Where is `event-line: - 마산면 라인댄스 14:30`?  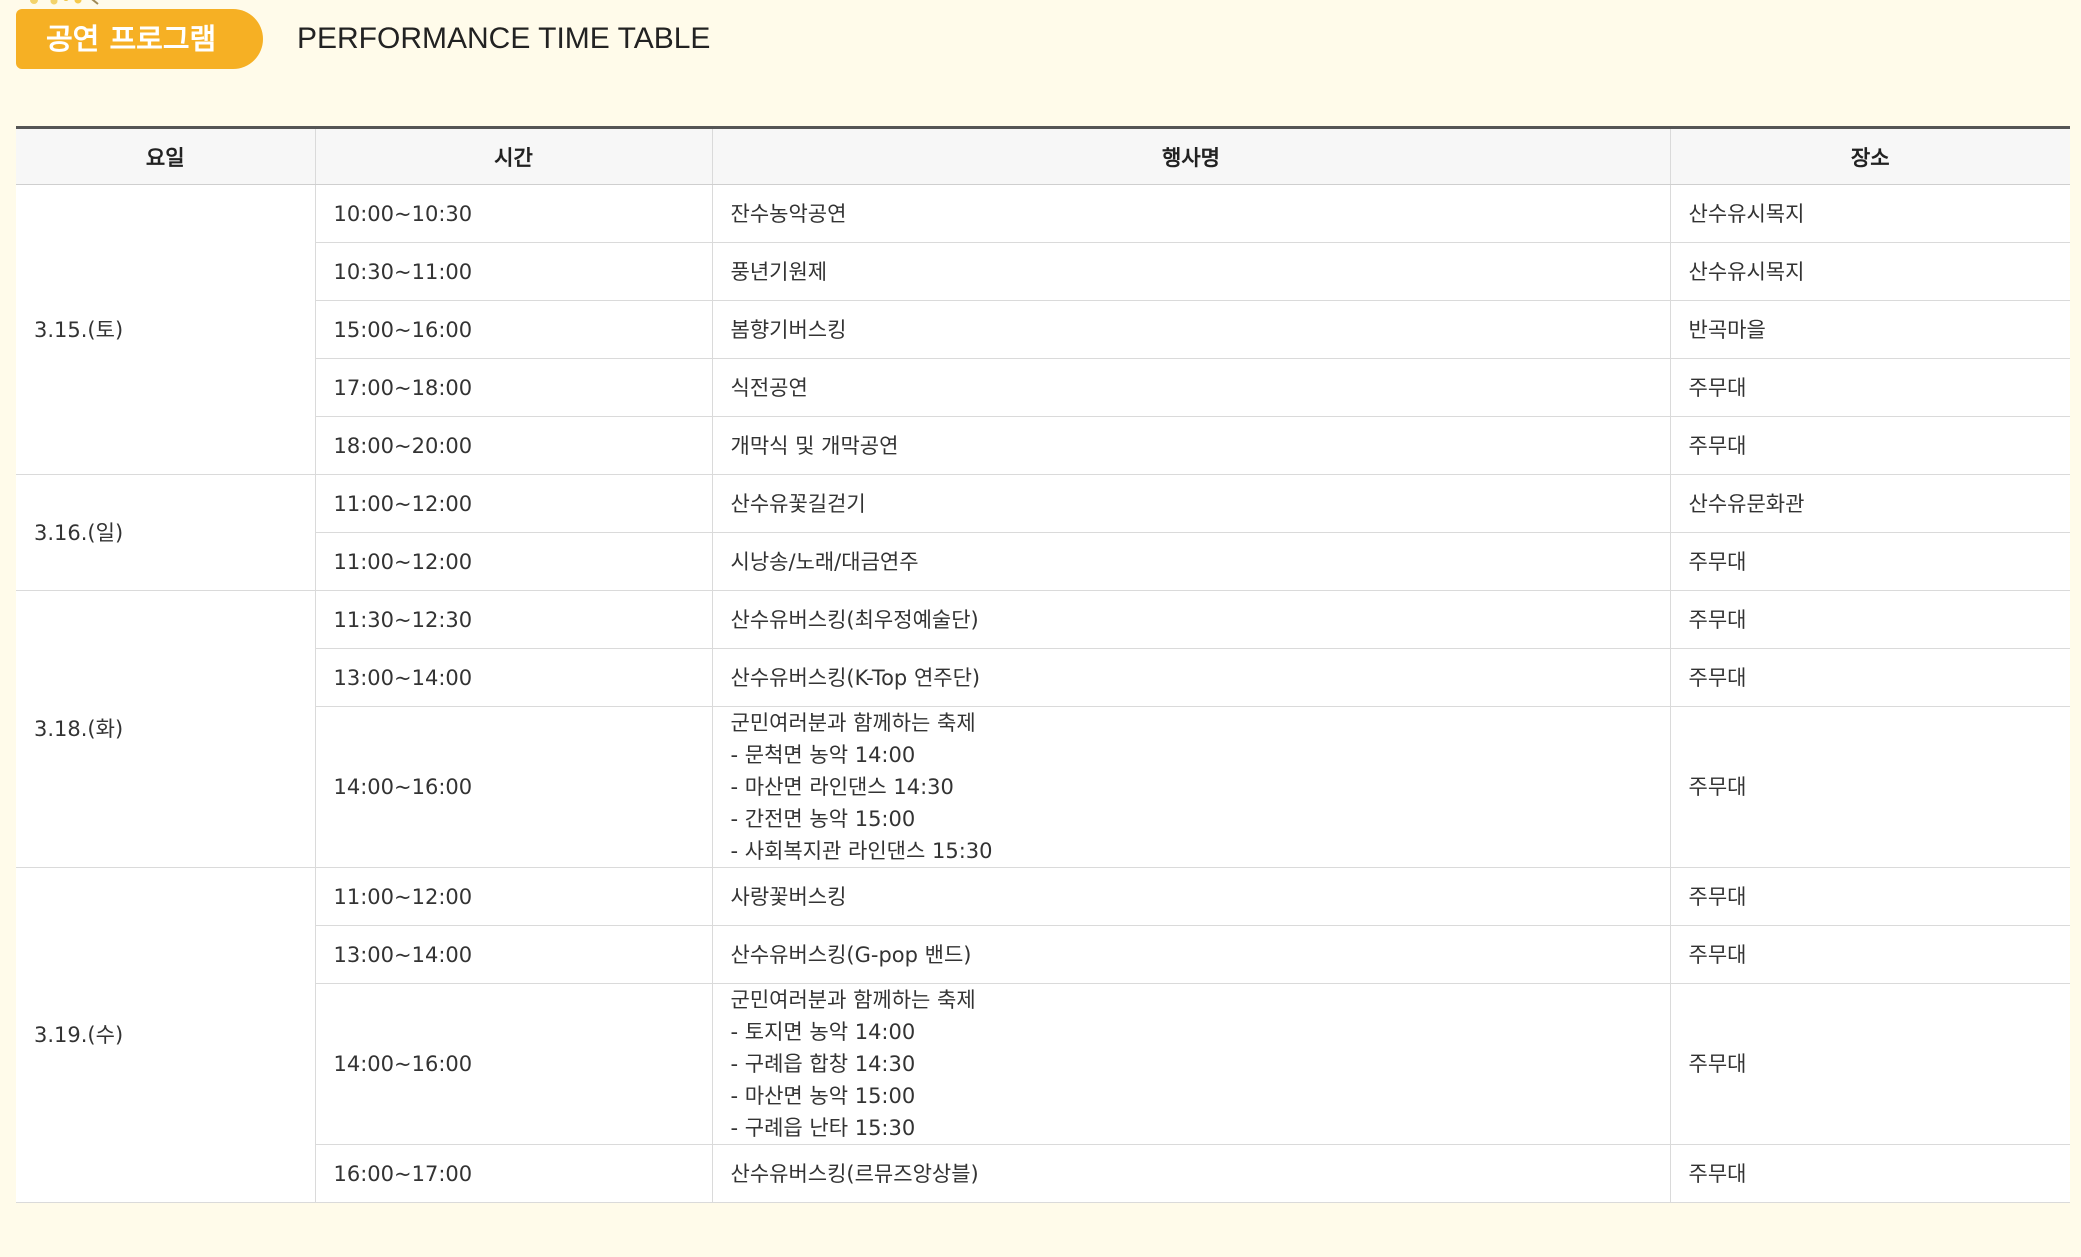
event-line: - 마산면 라인댄스 14:30 is located at coordinates (842, 787).